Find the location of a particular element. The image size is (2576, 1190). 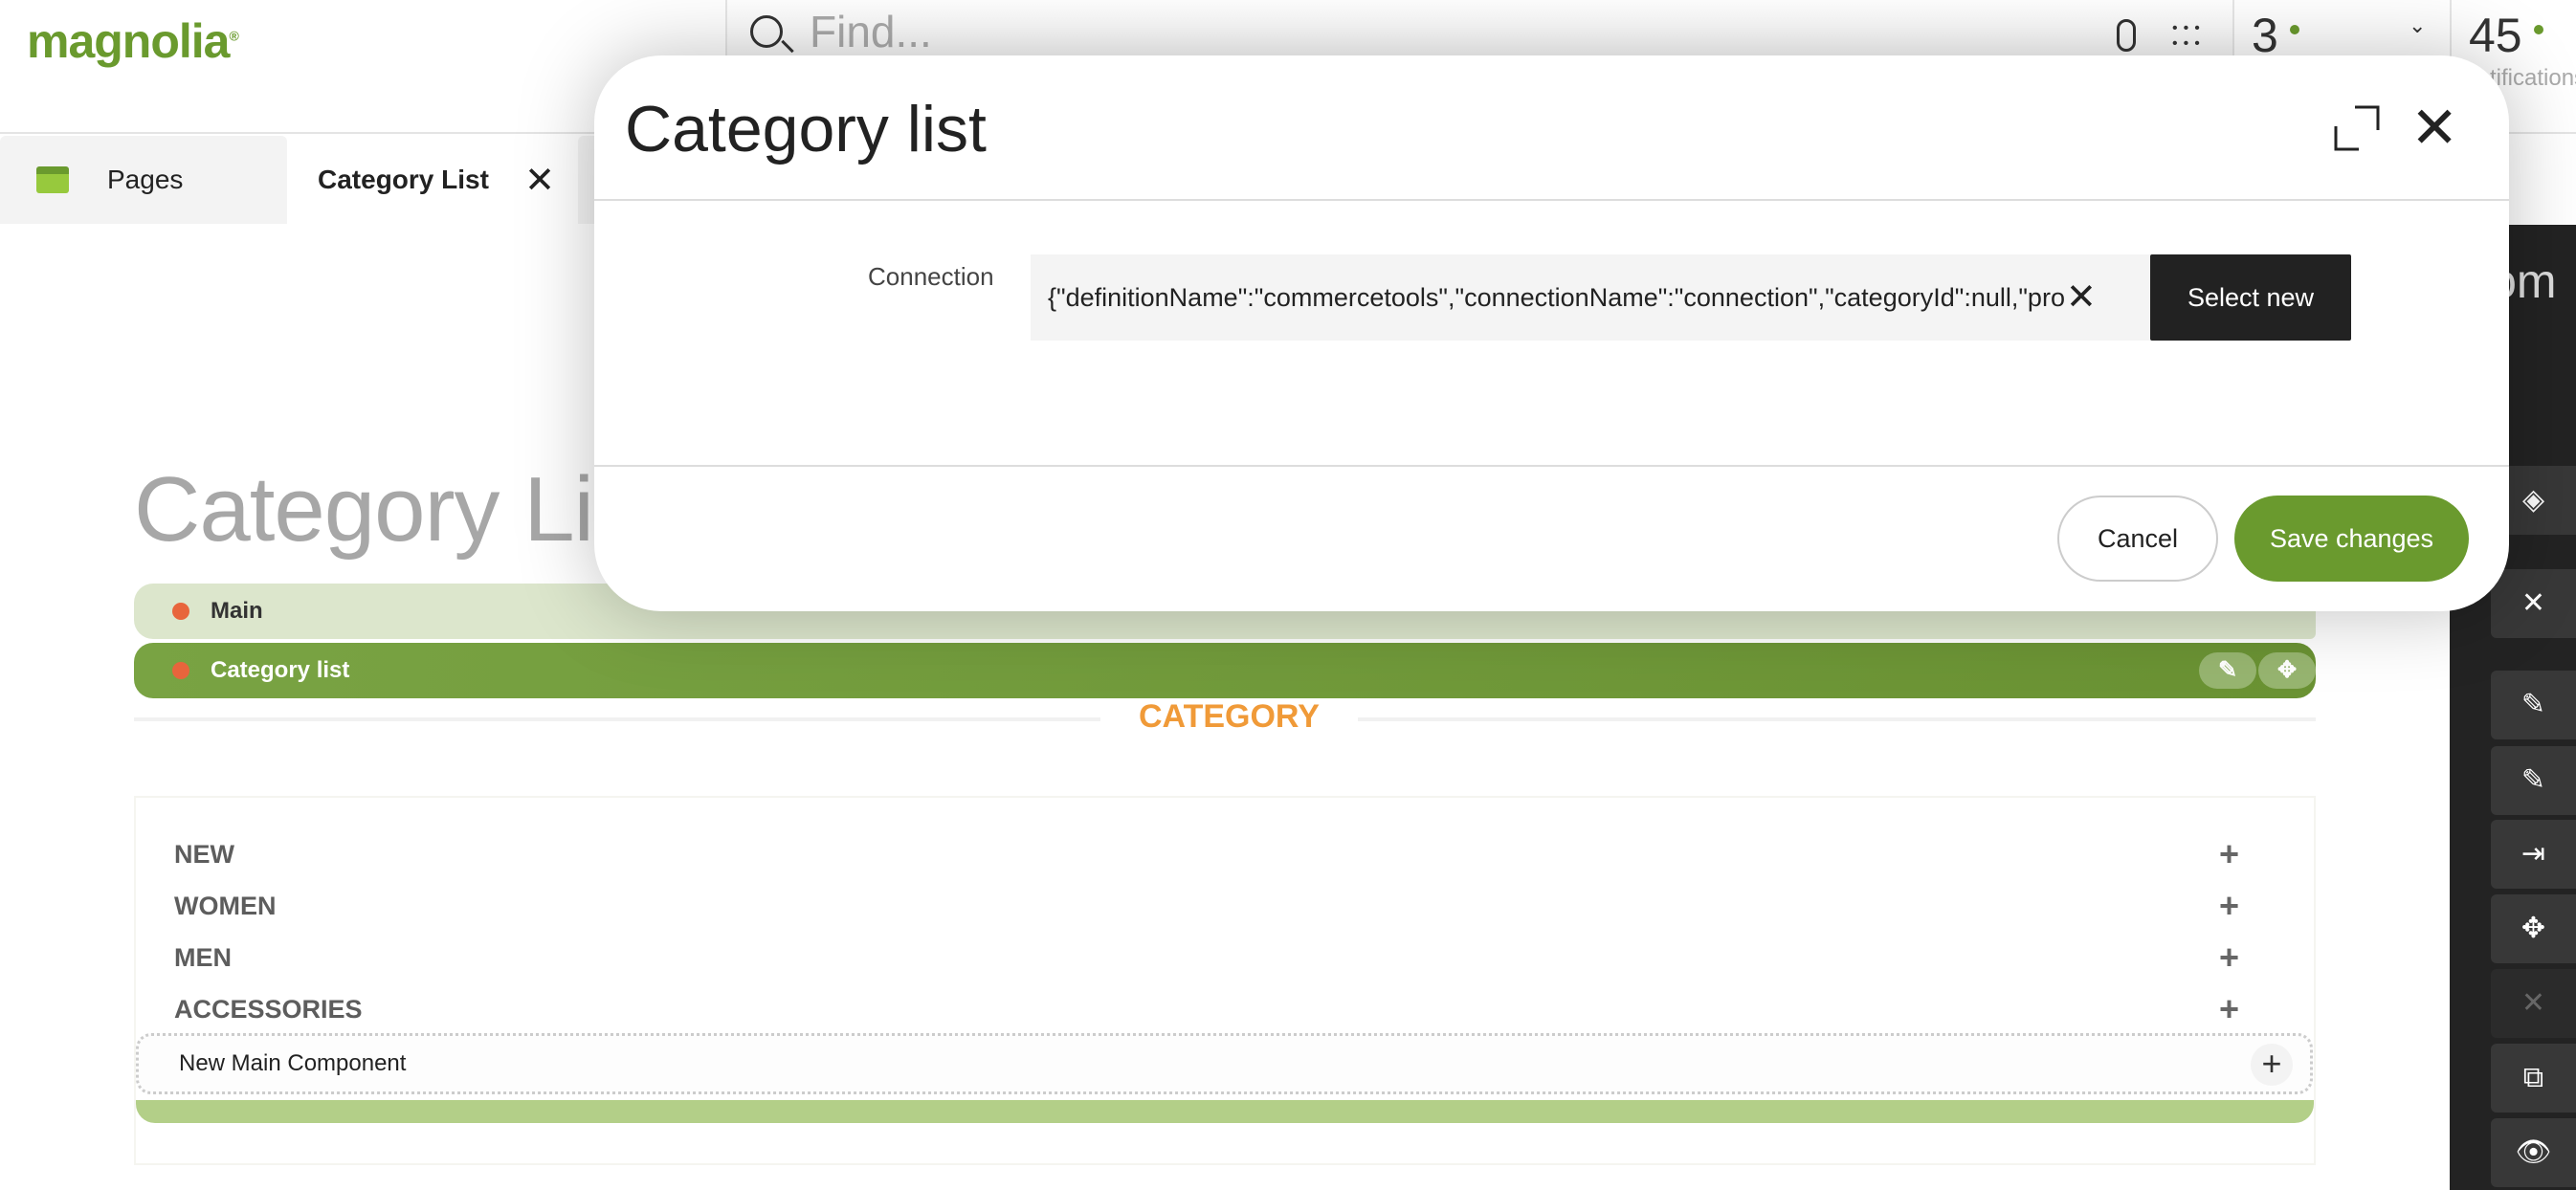

move-in-icon: ⇥ is located at coordinates (2533, 854).